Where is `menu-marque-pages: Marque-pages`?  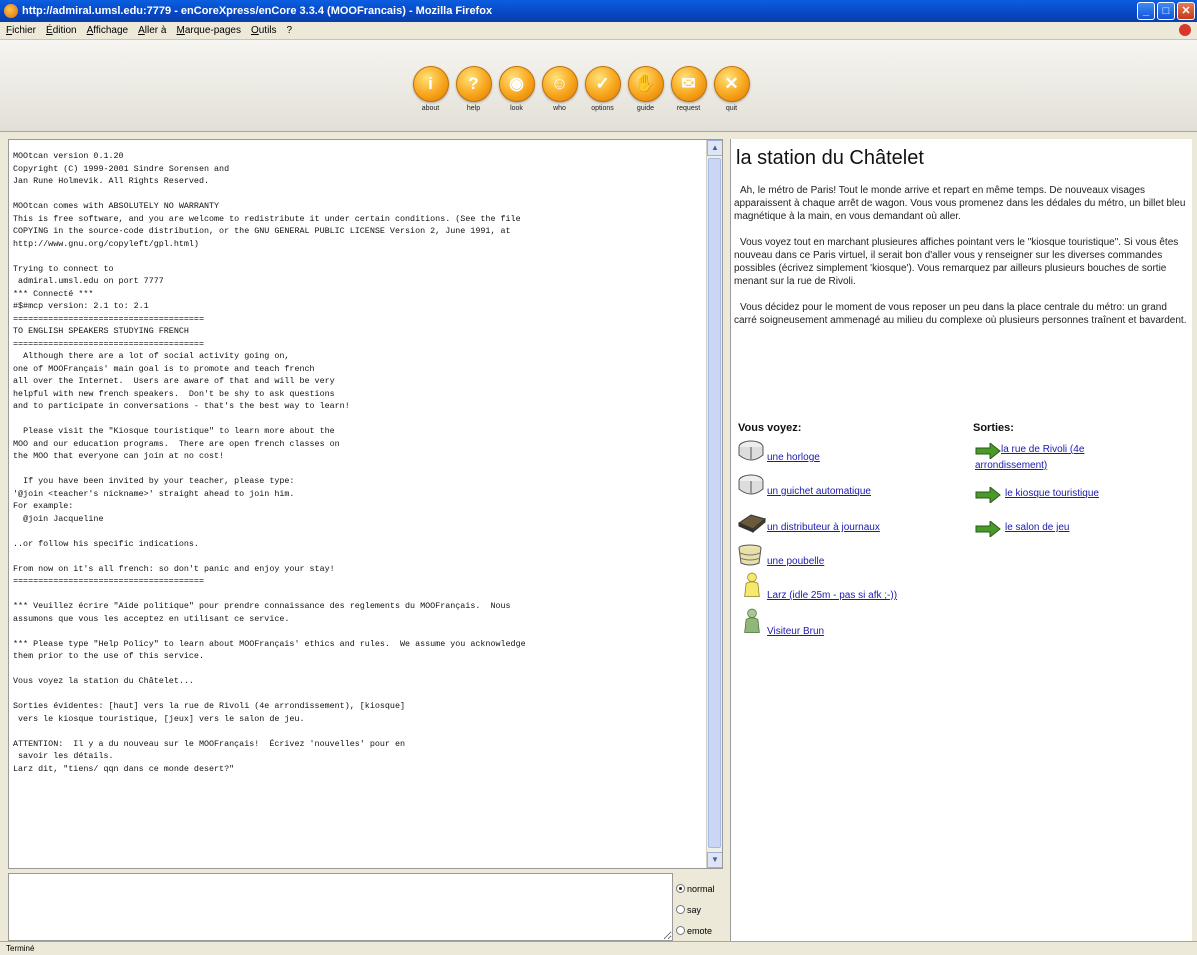
menu-marque-pages: Marque-pages is located at coordinates (208, 30).